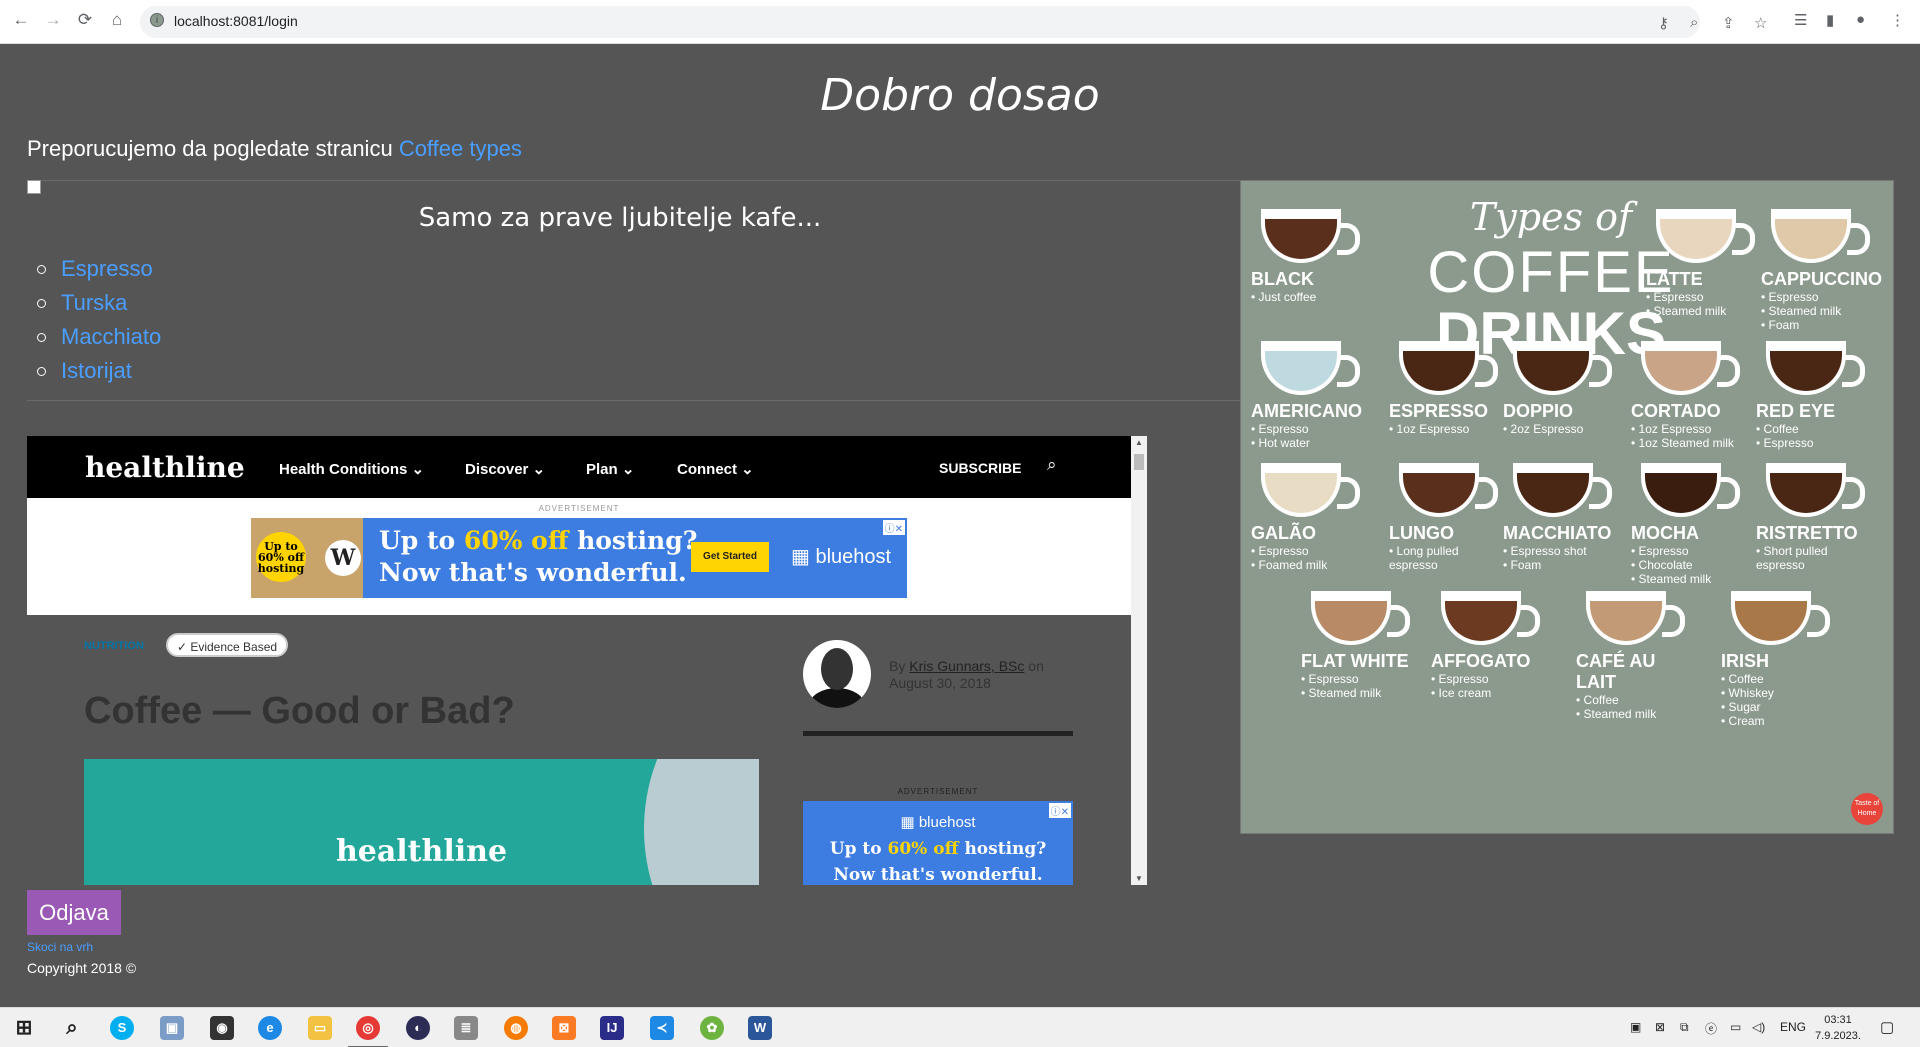 Image resolution: width=1920 pixels, height=1047 pixels. Describe the element at coordinates (1800, 20) in the screenshot. I see `reading-list-icon: ☰` at that location.